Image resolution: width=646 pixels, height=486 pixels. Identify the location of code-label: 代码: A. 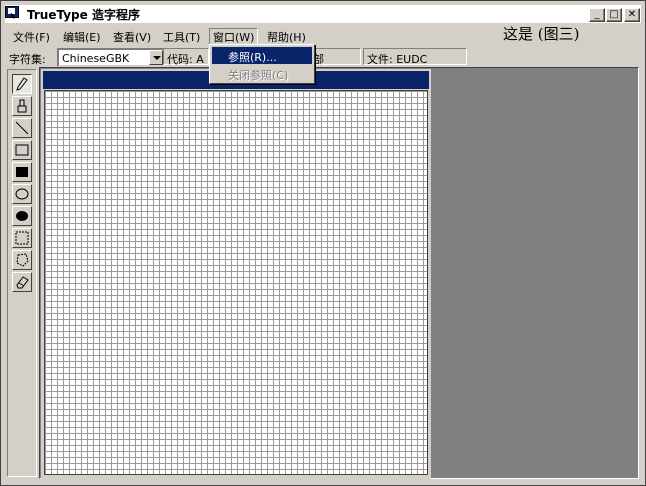
(185, 59).